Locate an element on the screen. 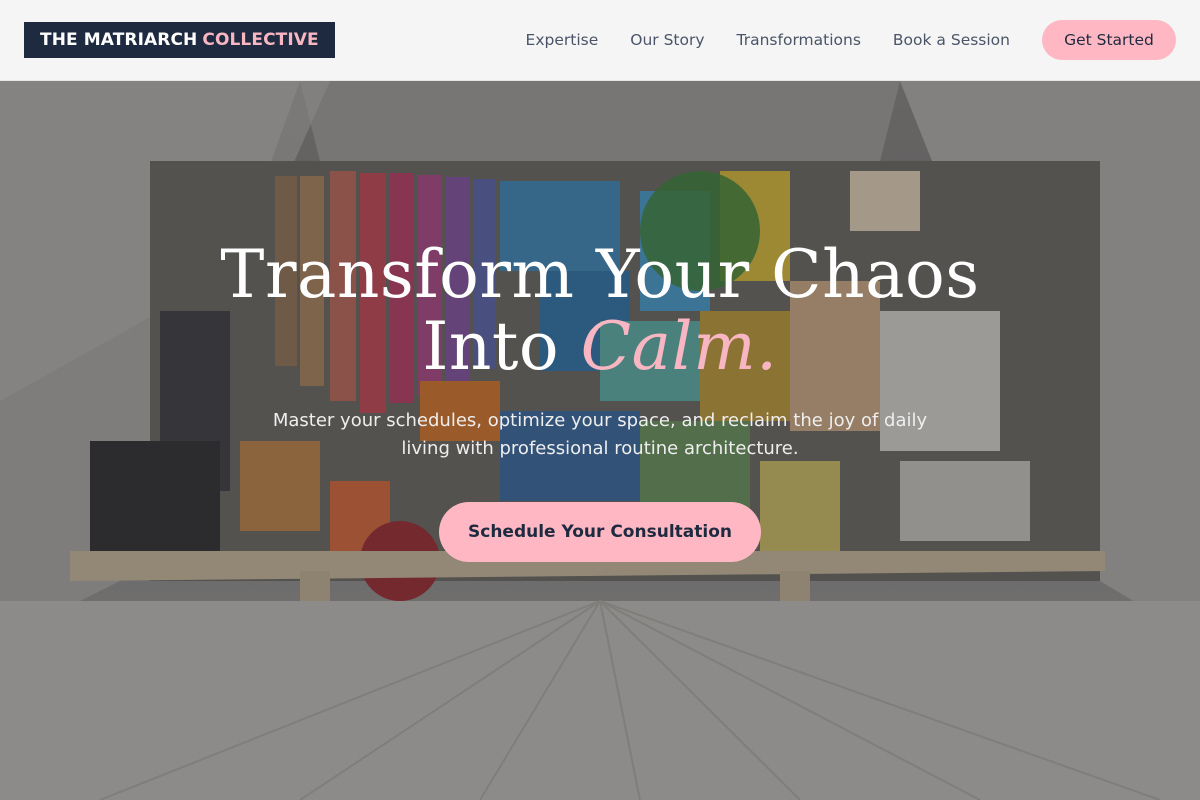 This screenshot has height=800, width=1200. get-started-button: Get Started is located at coordinates (1109, 40).